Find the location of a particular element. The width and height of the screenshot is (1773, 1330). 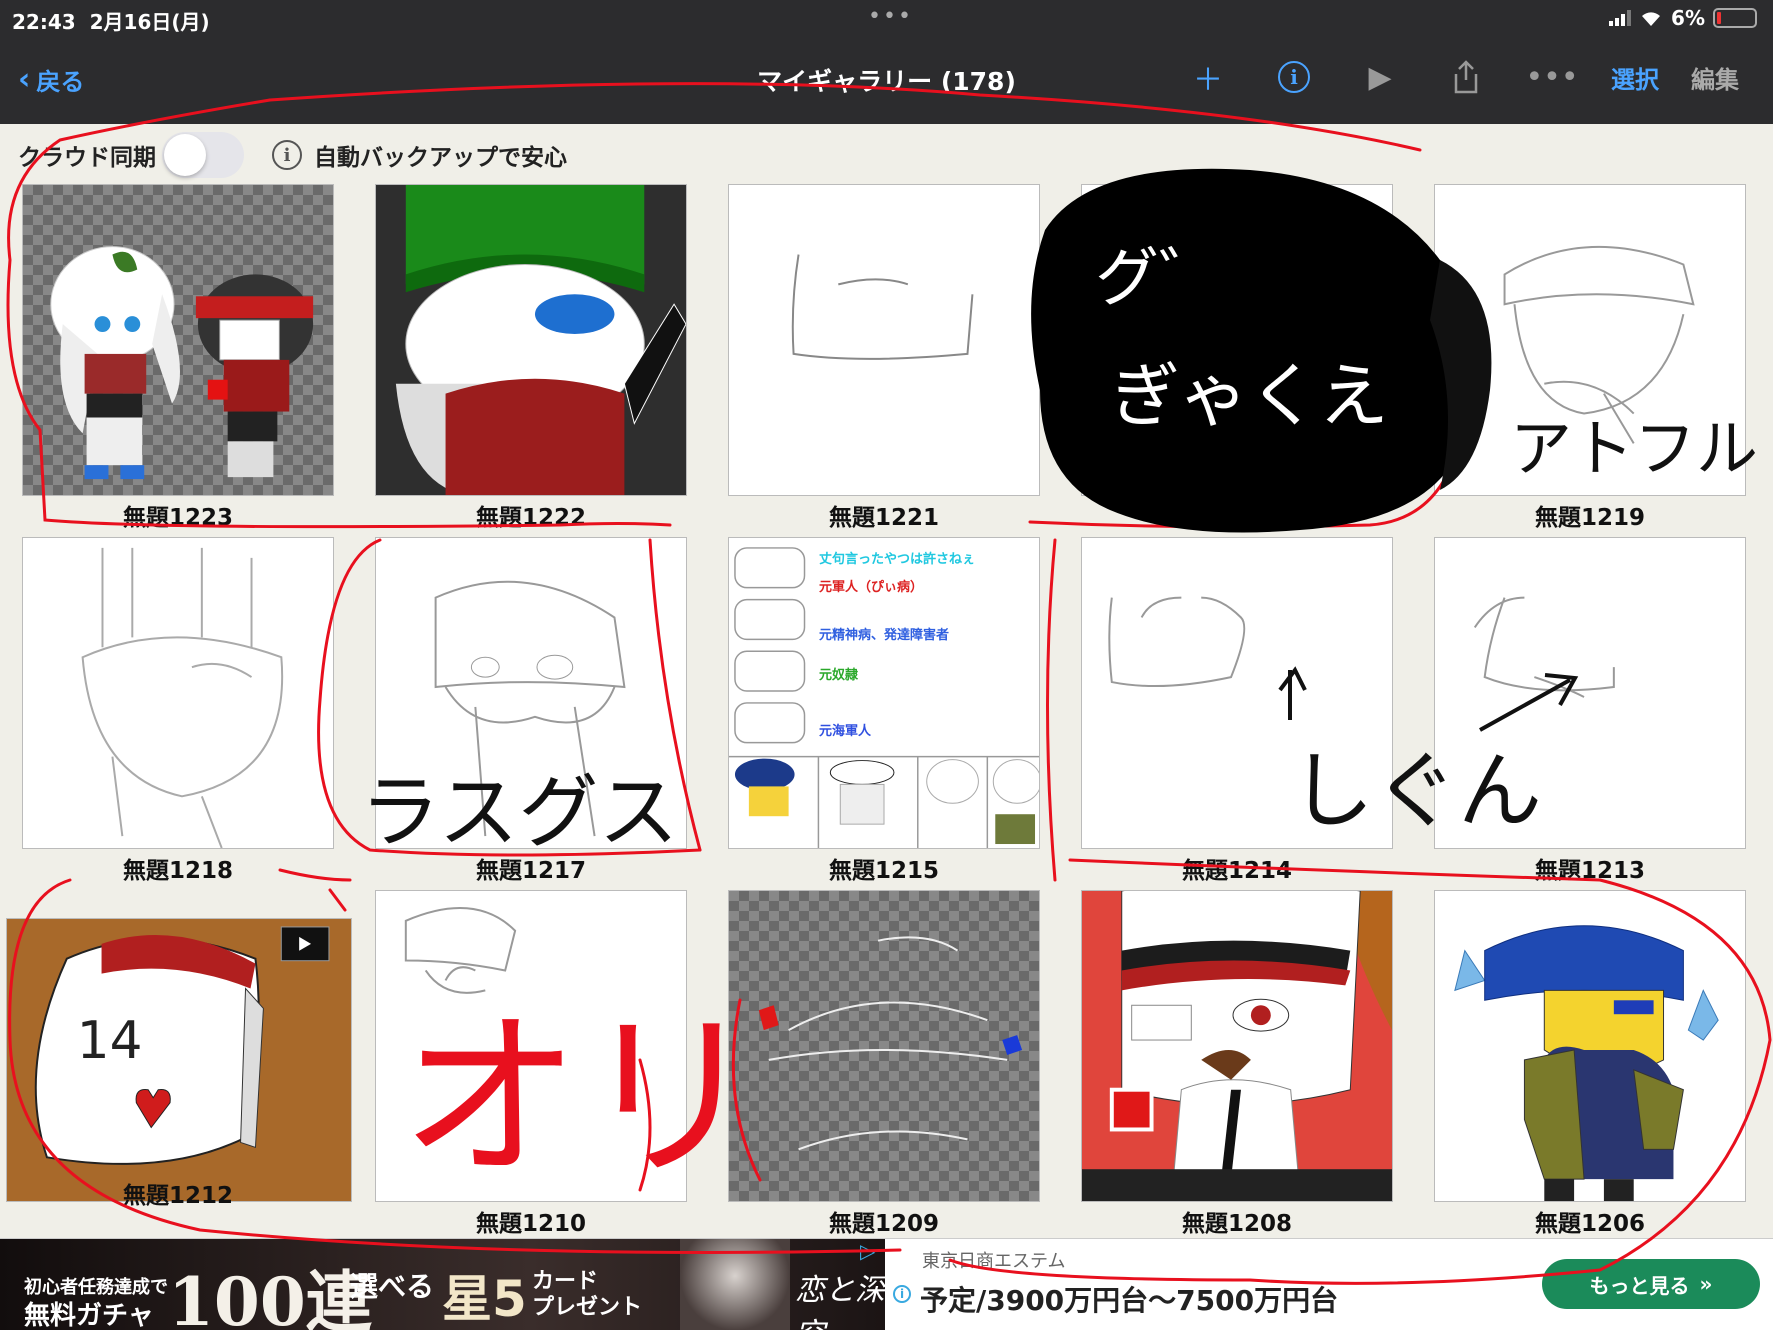

add-icon: ＋ is located at coordinates (1208, 77).